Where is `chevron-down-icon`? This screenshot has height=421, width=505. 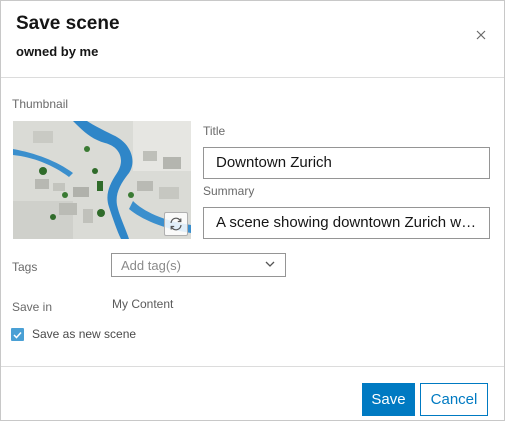
chevron-down-icon is located at coordinates (270, 264).